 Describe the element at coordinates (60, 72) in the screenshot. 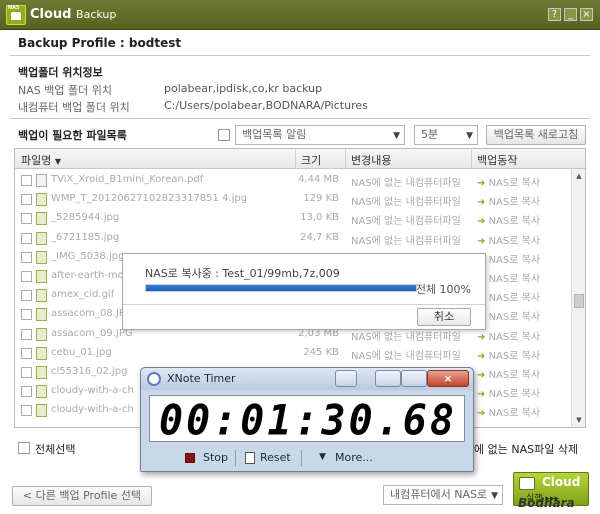

I see `folder-info-title: 백업폴더 위치정보` at that location.